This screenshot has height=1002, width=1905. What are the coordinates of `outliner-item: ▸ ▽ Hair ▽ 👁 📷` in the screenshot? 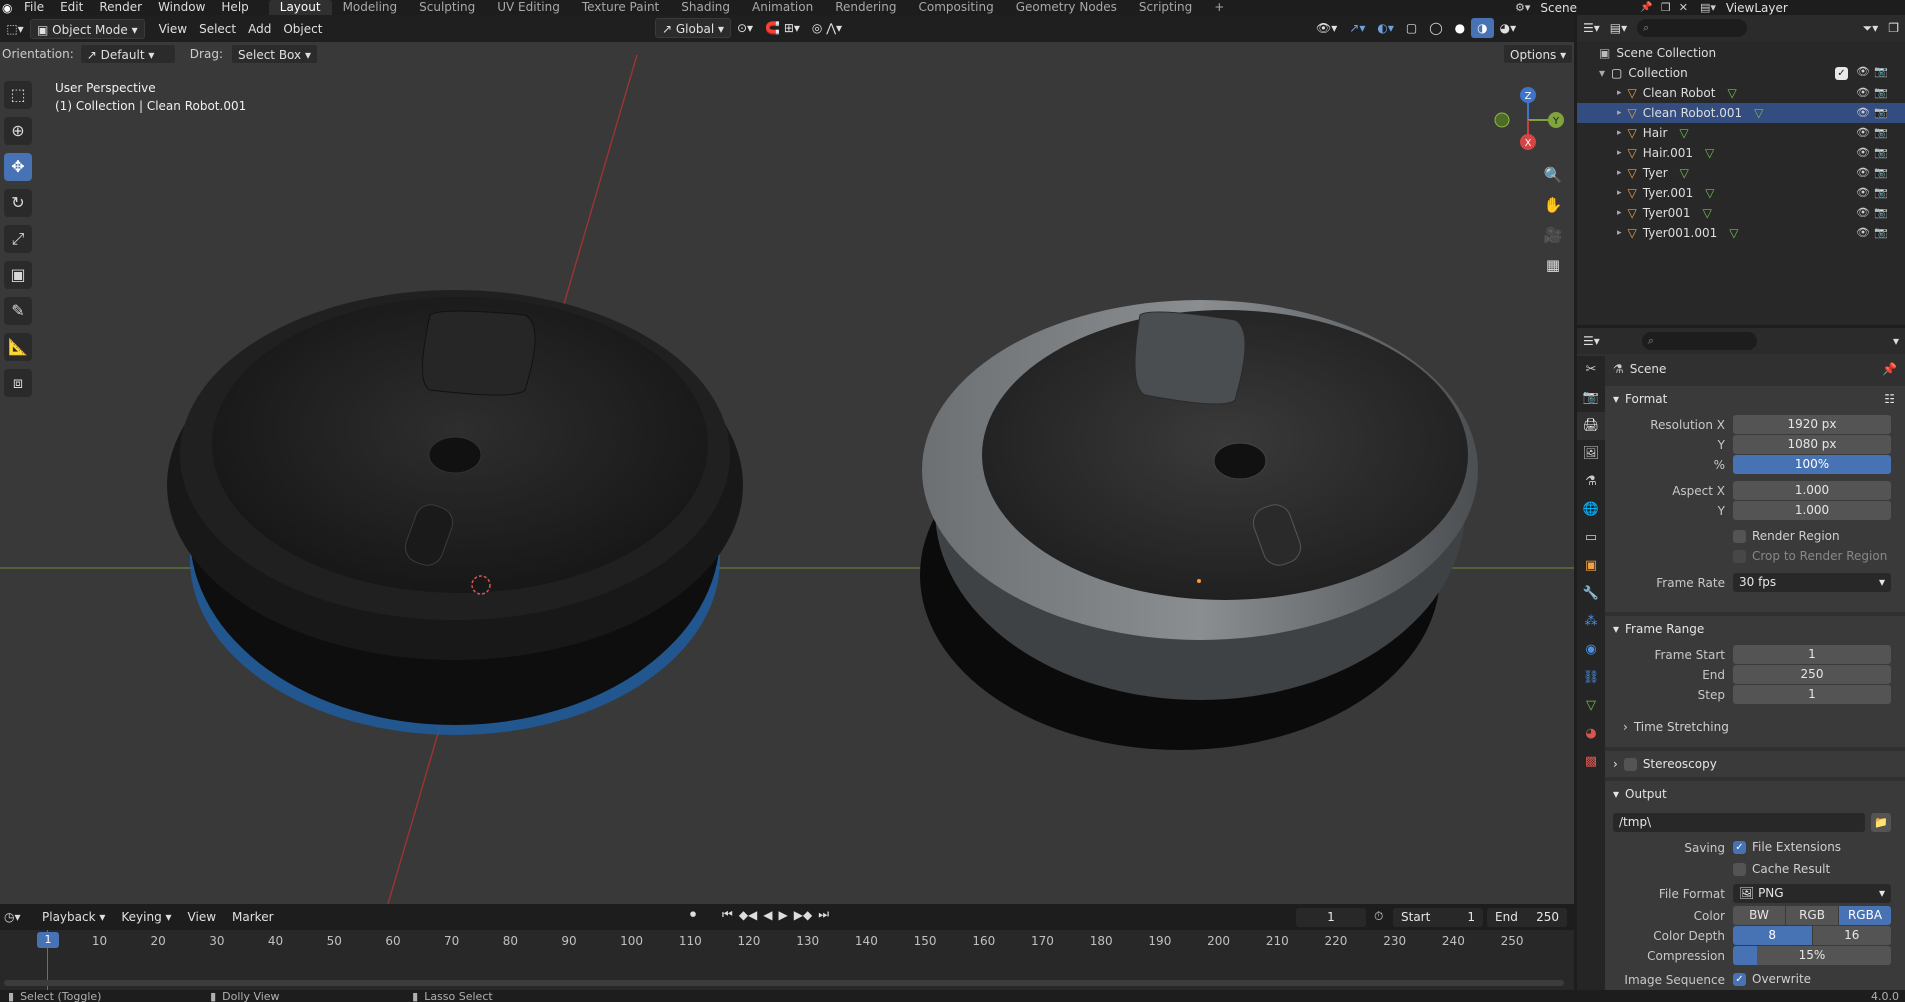 It's located at (1741, 133).